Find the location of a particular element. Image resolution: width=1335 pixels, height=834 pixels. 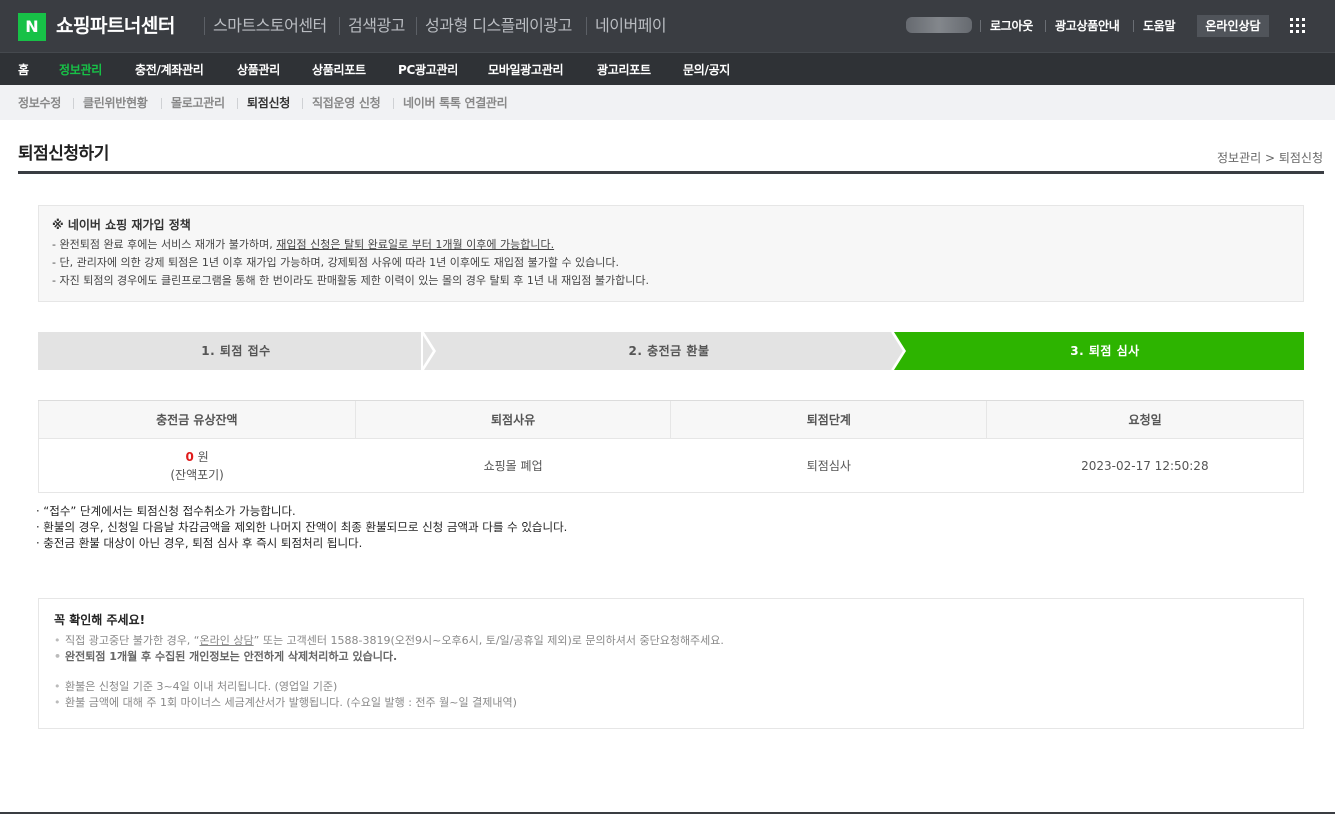

subnav-clean-violation: 클린위반현황 is located at coordinates (115, 103).